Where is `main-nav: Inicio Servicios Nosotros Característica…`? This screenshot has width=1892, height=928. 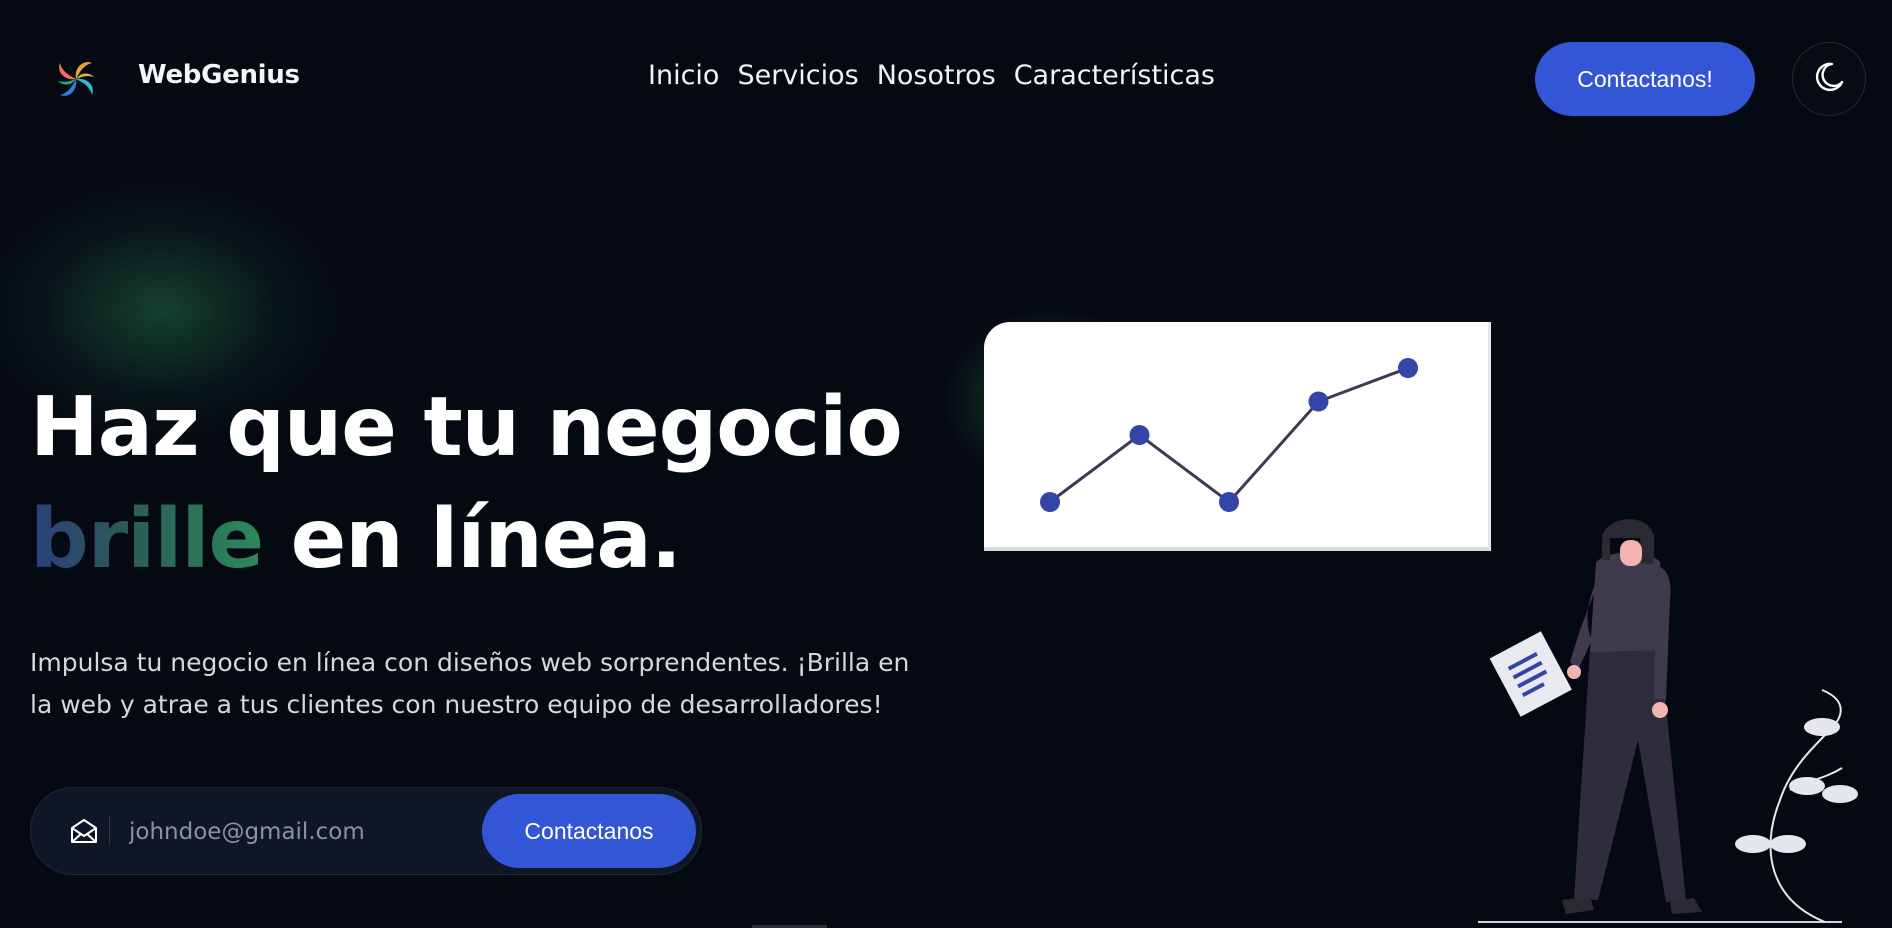 main-nav: Inicio Servicios Nosotros Característica… is located at coordinates (931, 75).